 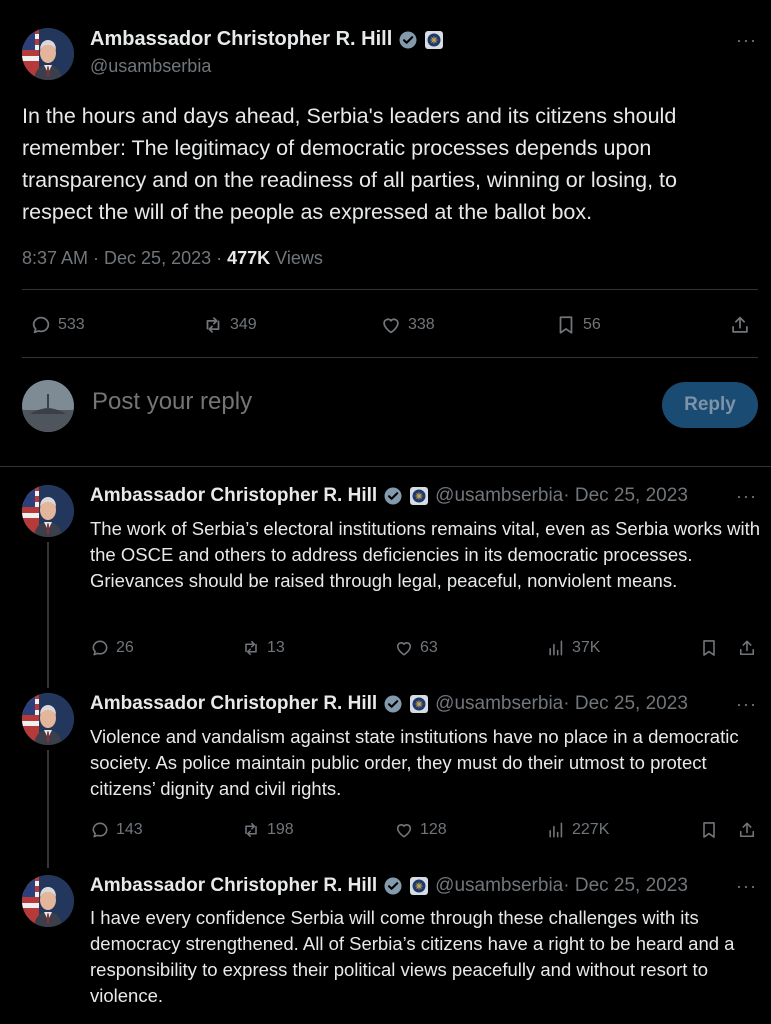 What do you see at coordinates (433, 829) in the screenshot?
I see `like-count: 128` at bounding box center [433, 829].